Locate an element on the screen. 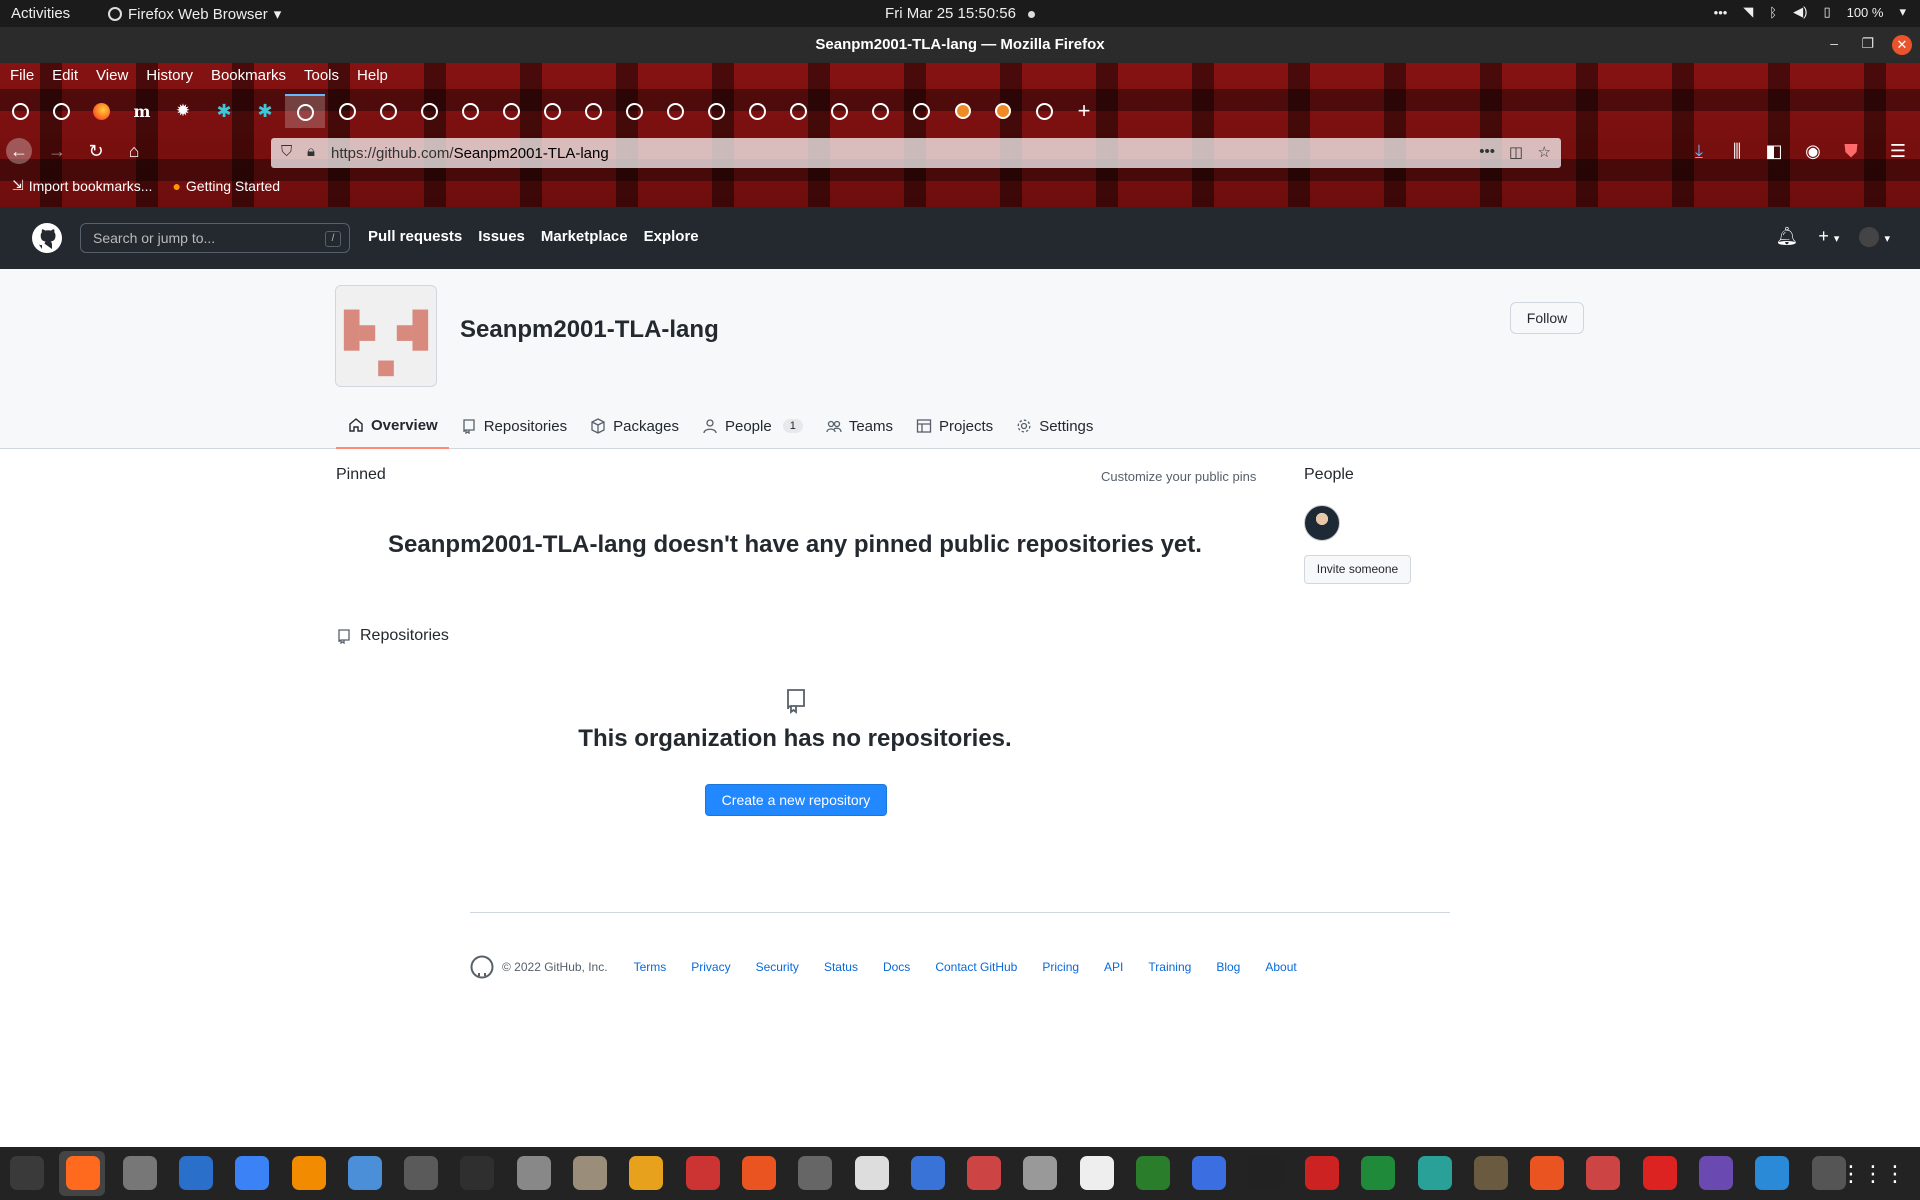 The image size is (1920, 1200). spreadsheet-icon is located at coordinates (1378, 1173).